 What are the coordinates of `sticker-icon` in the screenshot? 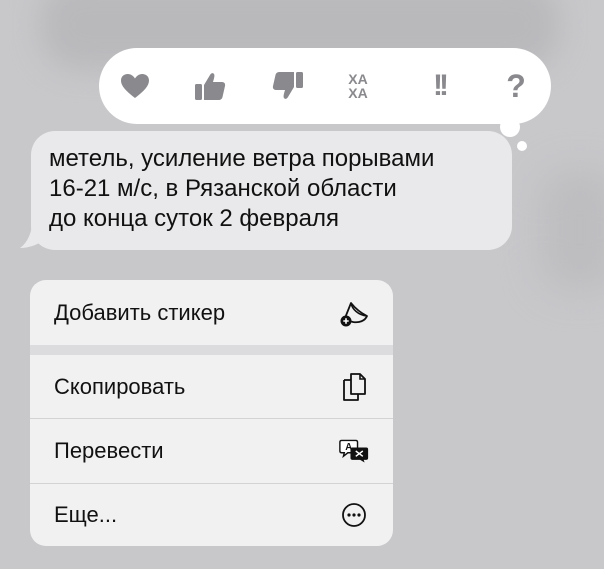 It's located at (354, 313).